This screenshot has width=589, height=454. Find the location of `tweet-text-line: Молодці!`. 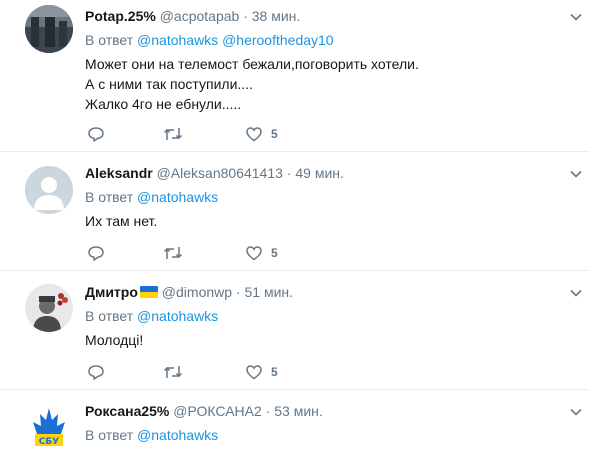

tweet-text-line: Молодці! is located at coordinates (114, 340).